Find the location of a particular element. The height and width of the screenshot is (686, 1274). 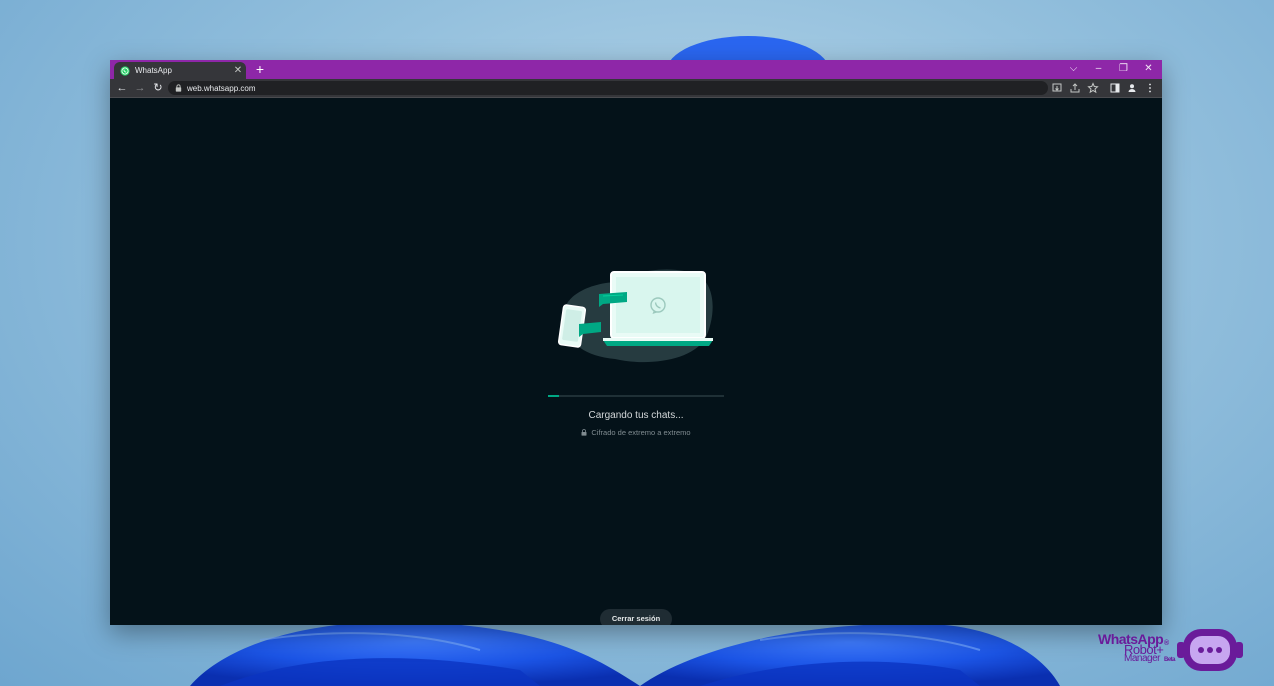

browser-title-bar: WhatsApp ✕ + ⌵ – ❐ ✕ is located at coordinates (636, 69).